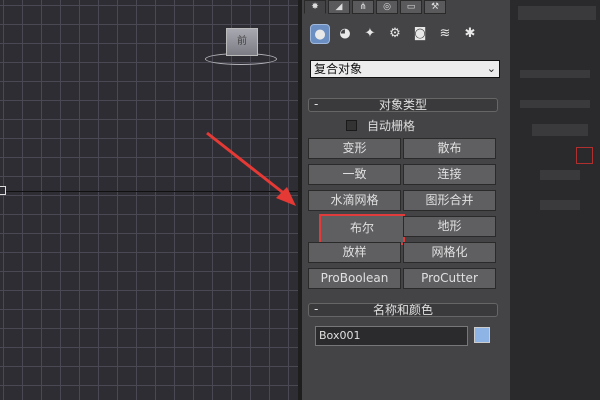 The image size is (600, 400). Describe the element at coordinates (320, 34) in the screenshot. I see `geometry-icon: ●` at that location.